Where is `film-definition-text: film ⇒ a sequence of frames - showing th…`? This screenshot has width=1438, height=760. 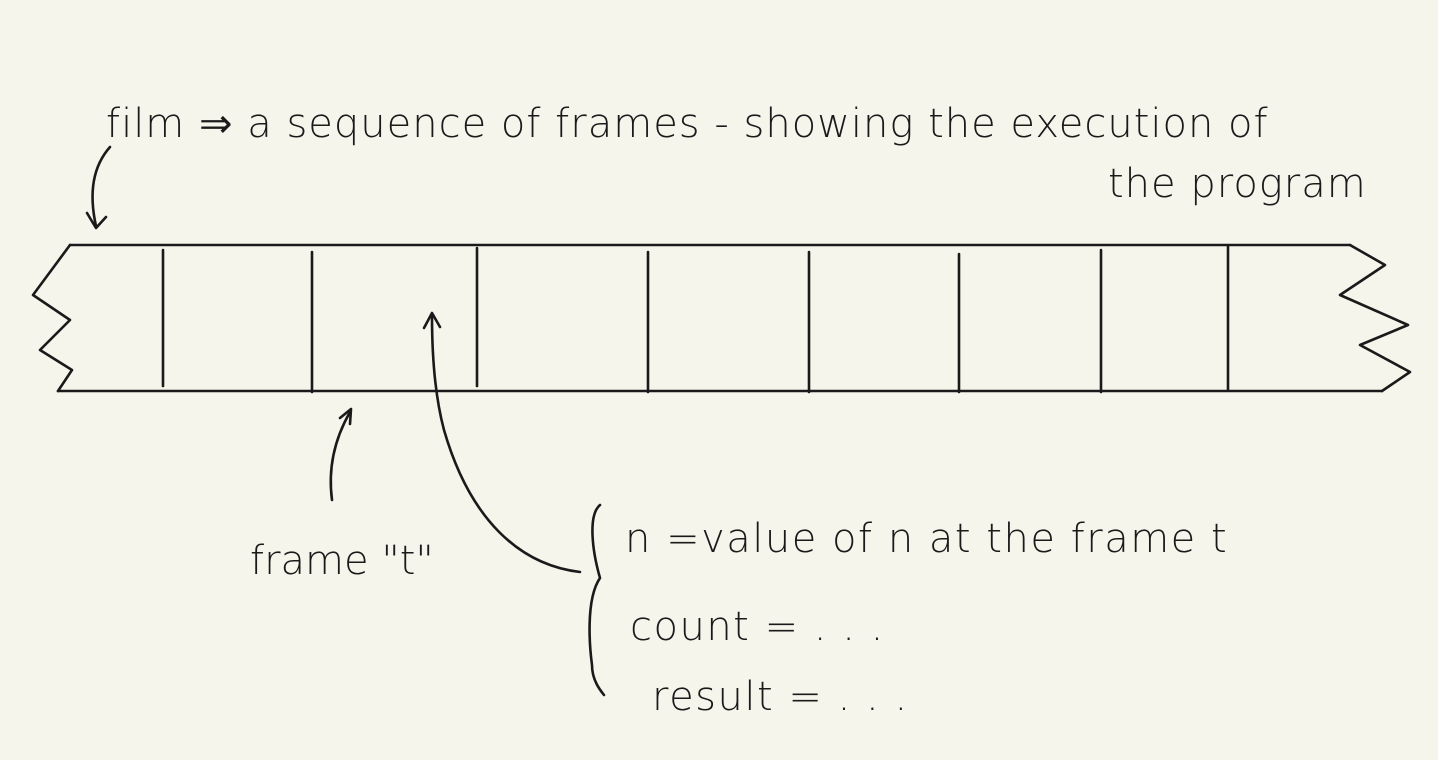
film-definition-text: film ⇒ a sequence of frames - showing th… is located at coordinates (687, 124).